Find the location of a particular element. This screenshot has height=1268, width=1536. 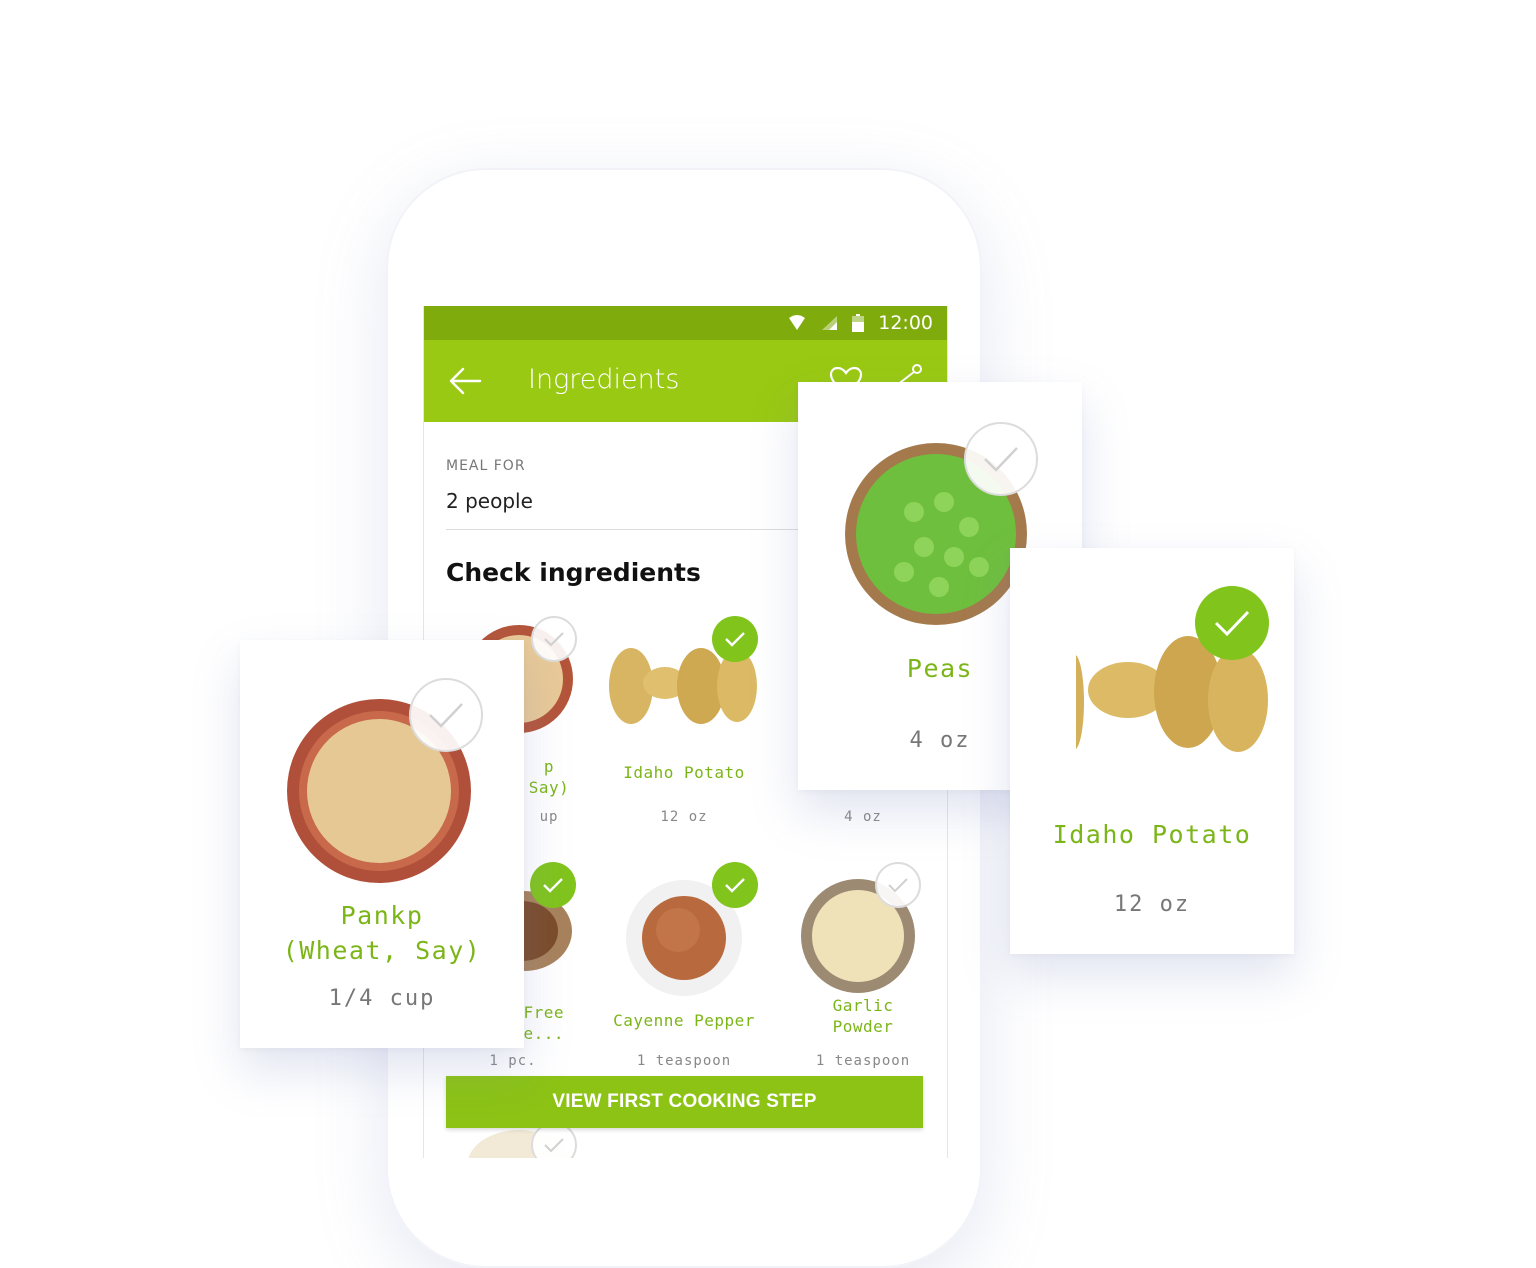

ingredient-name: Pankp (Wheat, Say) is located at coordinates (382, 933).